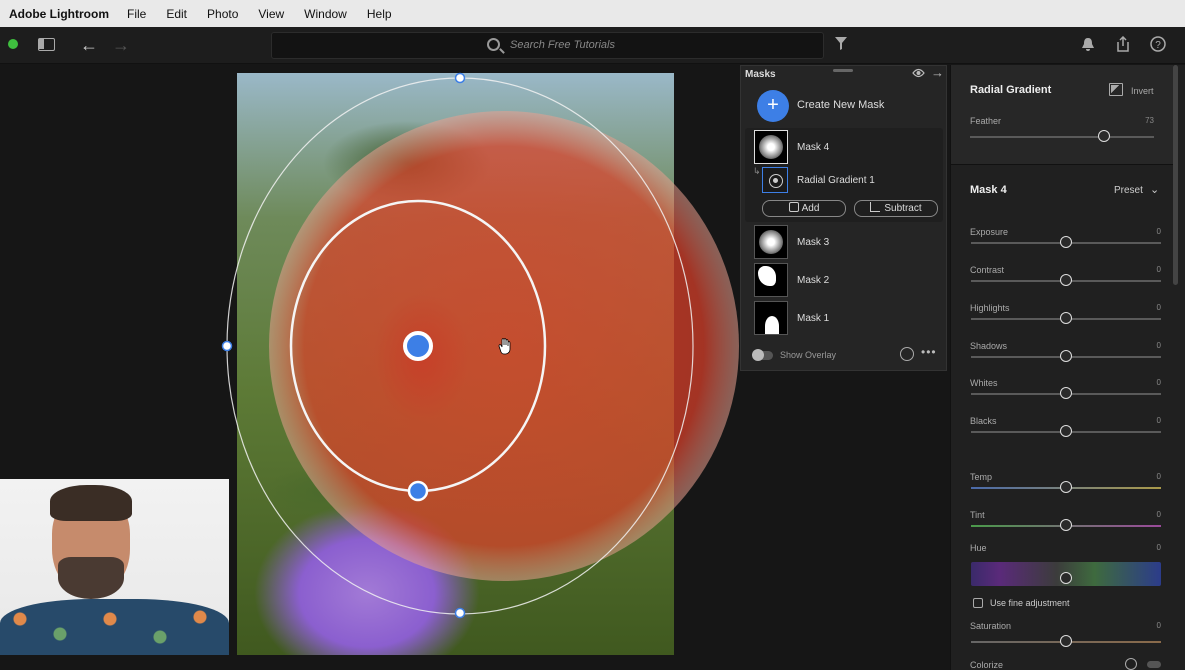 Image resolution: width=1185 pixels, height=670 pixels. What do you see at coordinates (650, 45) in the screenshot?
I see `search-input` at bounding box center [650, 45].